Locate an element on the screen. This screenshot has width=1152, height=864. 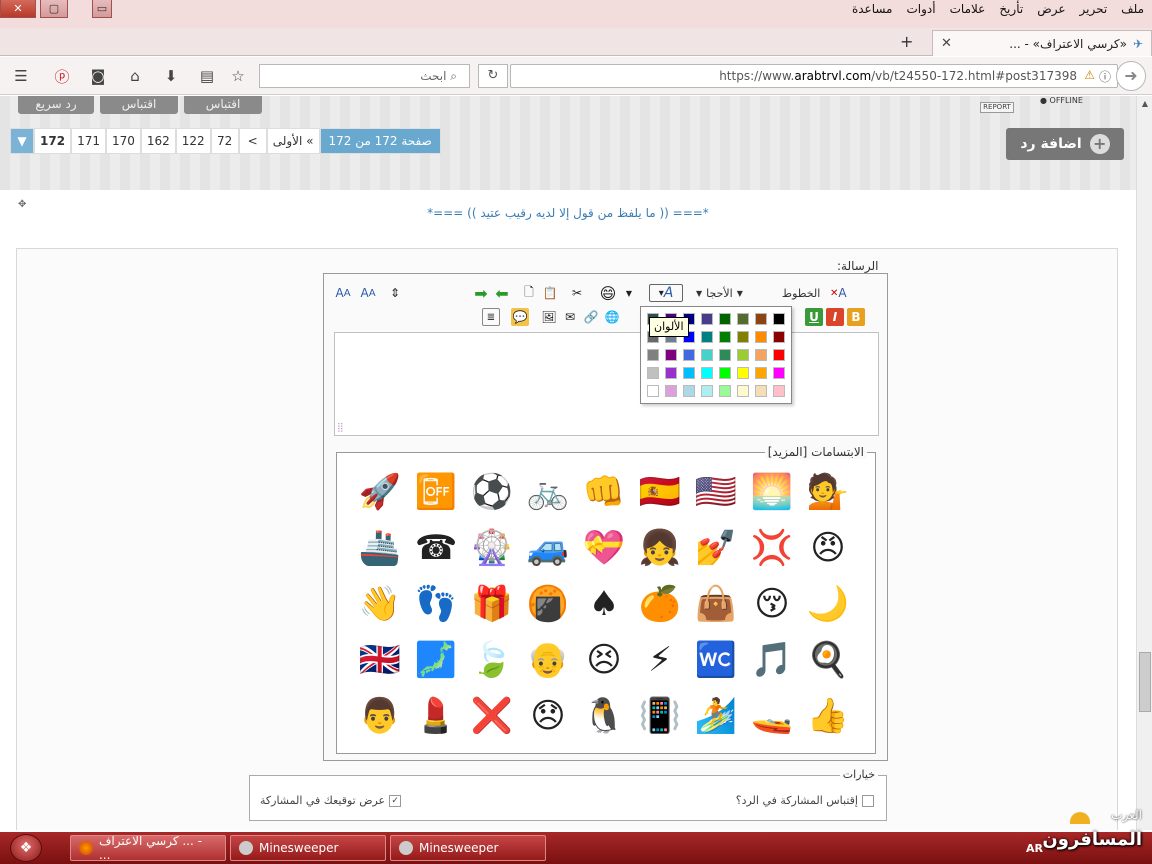
resize-vertical-icon: ⇕ is located at coordinates (395, 293).